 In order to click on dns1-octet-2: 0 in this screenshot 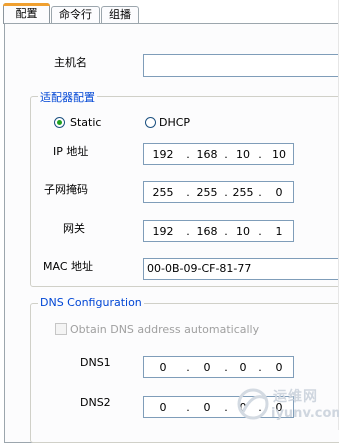, I will do `click(207, 367)`.